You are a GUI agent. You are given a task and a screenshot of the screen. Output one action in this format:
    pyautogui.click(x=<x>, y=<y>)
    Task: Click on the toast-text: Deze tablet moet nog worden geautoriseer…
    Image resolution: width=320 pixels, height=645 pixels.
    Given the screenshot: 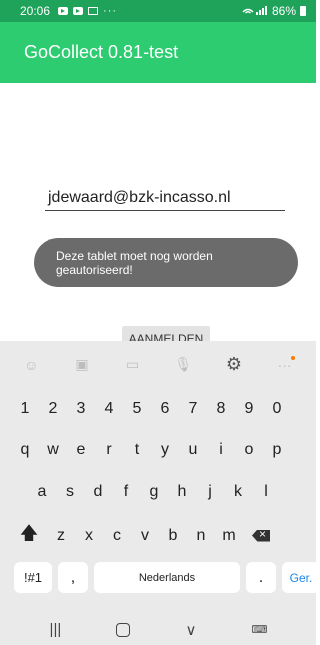 What is the action you would take?
    pyautogui.click(x=134, y=263)
    